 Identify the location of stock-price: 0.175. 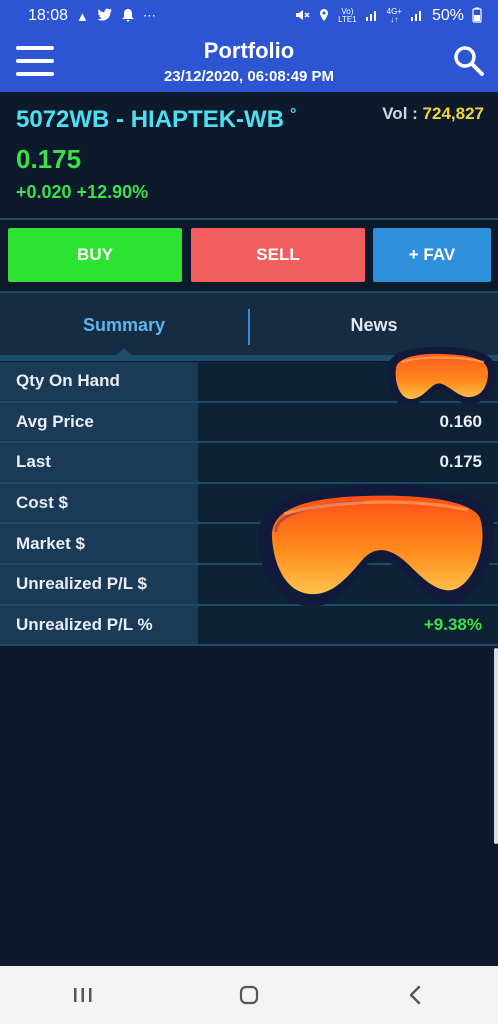
(49, 159).